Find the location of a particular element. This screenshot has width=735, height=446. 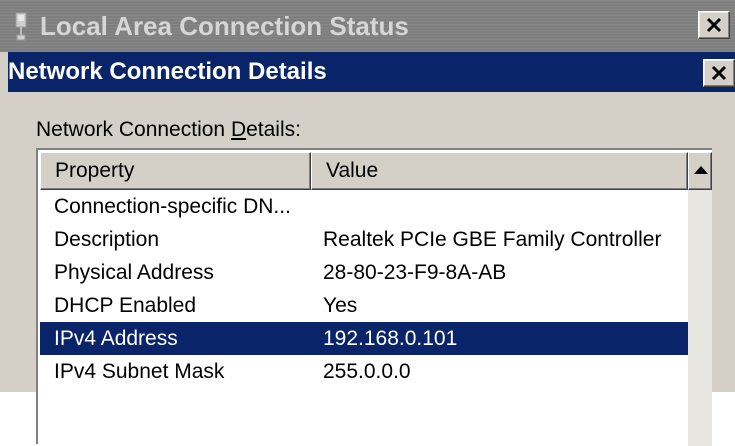

details-label-mnemonic: D is located at coordinates (238, 129).